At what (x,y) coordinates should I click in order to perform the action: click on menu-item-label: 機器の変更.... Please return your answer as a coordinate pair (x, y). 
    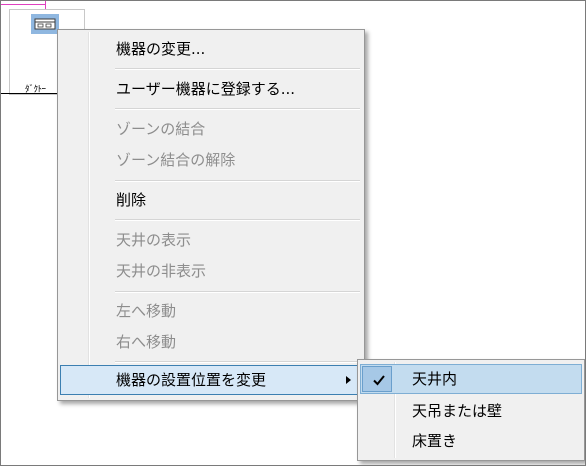
    Looking at the image, I should click on (161, 49).